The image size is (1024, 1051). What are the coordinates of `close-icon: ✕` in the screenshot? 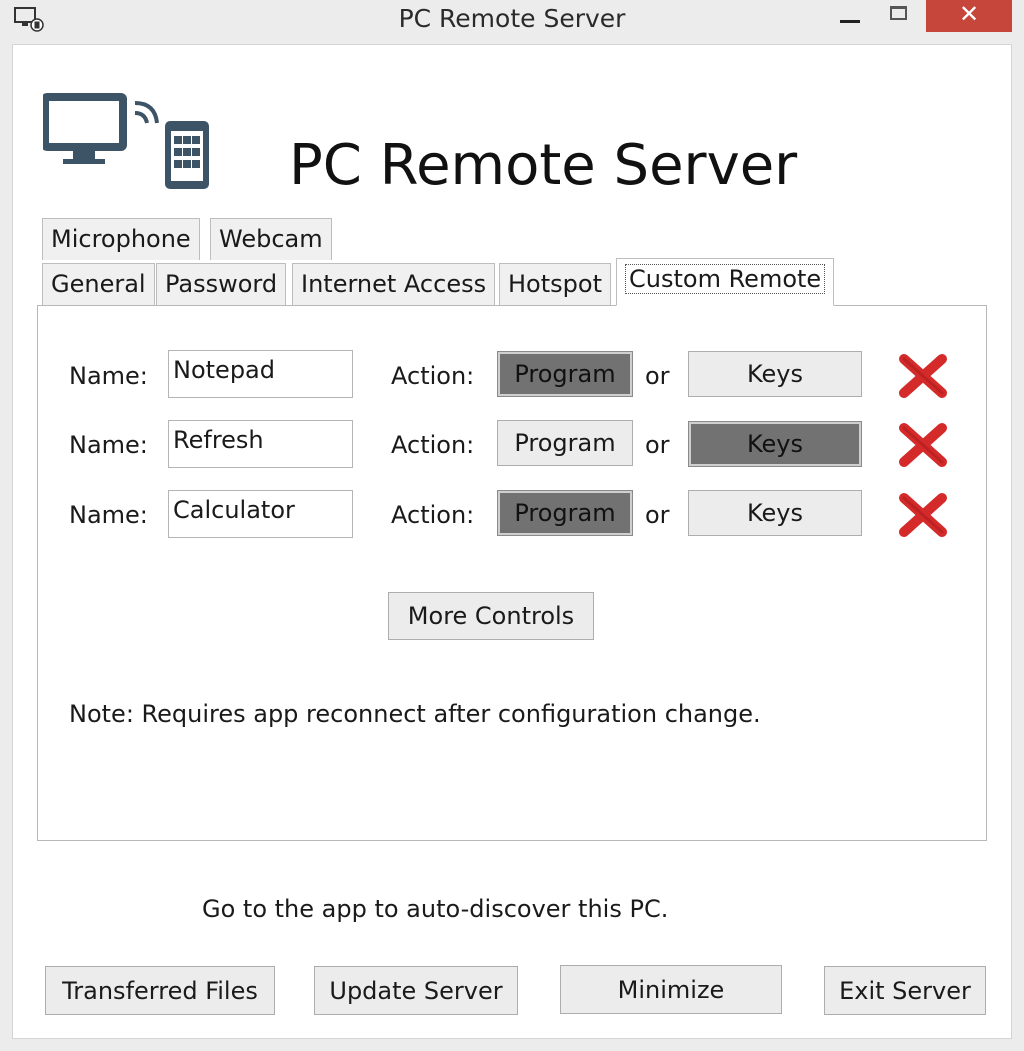 It's located at (969, 14).